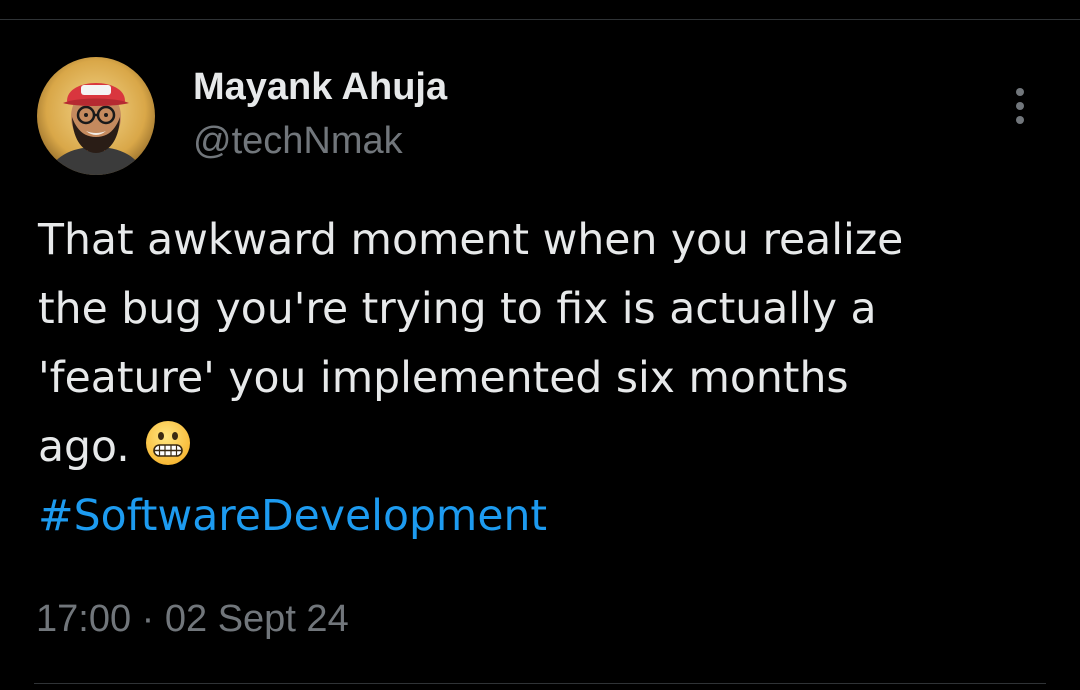  I want to click on top-divider, so click(540, 19).